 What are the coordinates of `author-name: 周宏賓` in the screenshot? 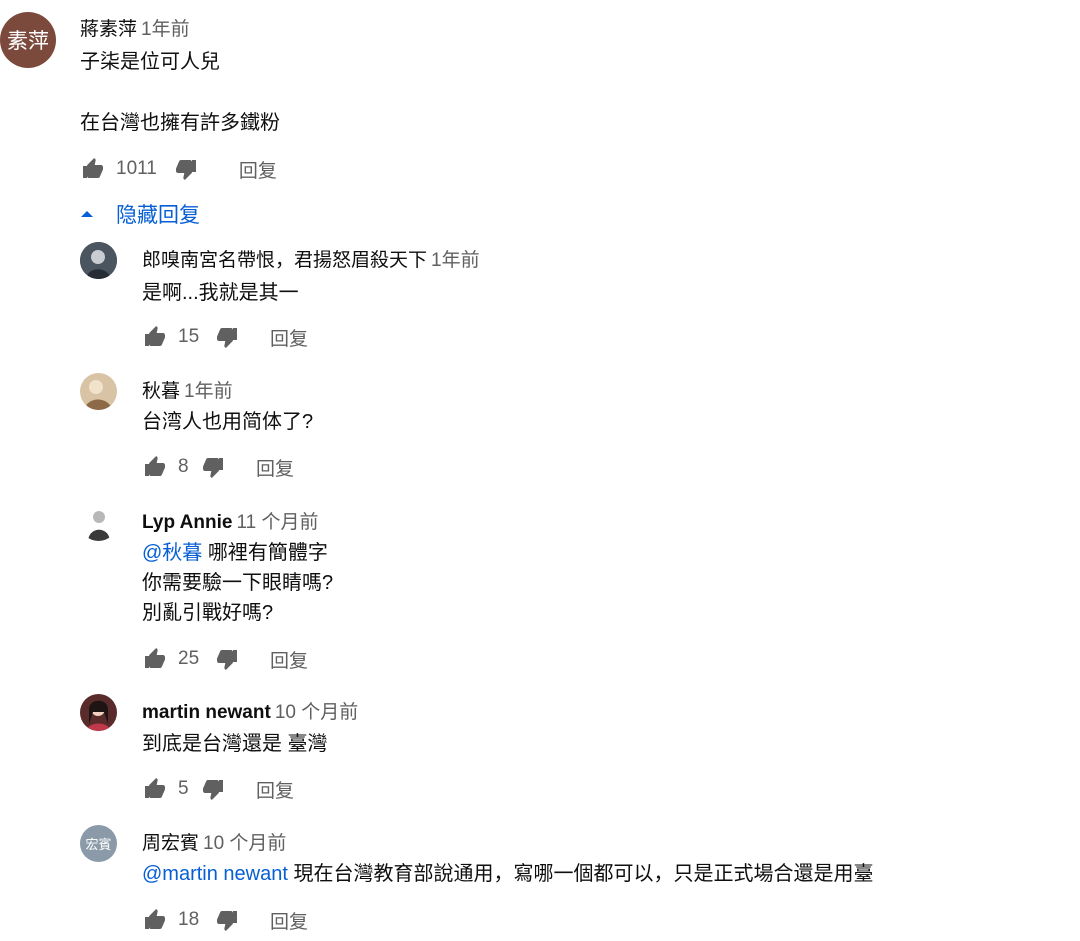 It's located at (170, 843).